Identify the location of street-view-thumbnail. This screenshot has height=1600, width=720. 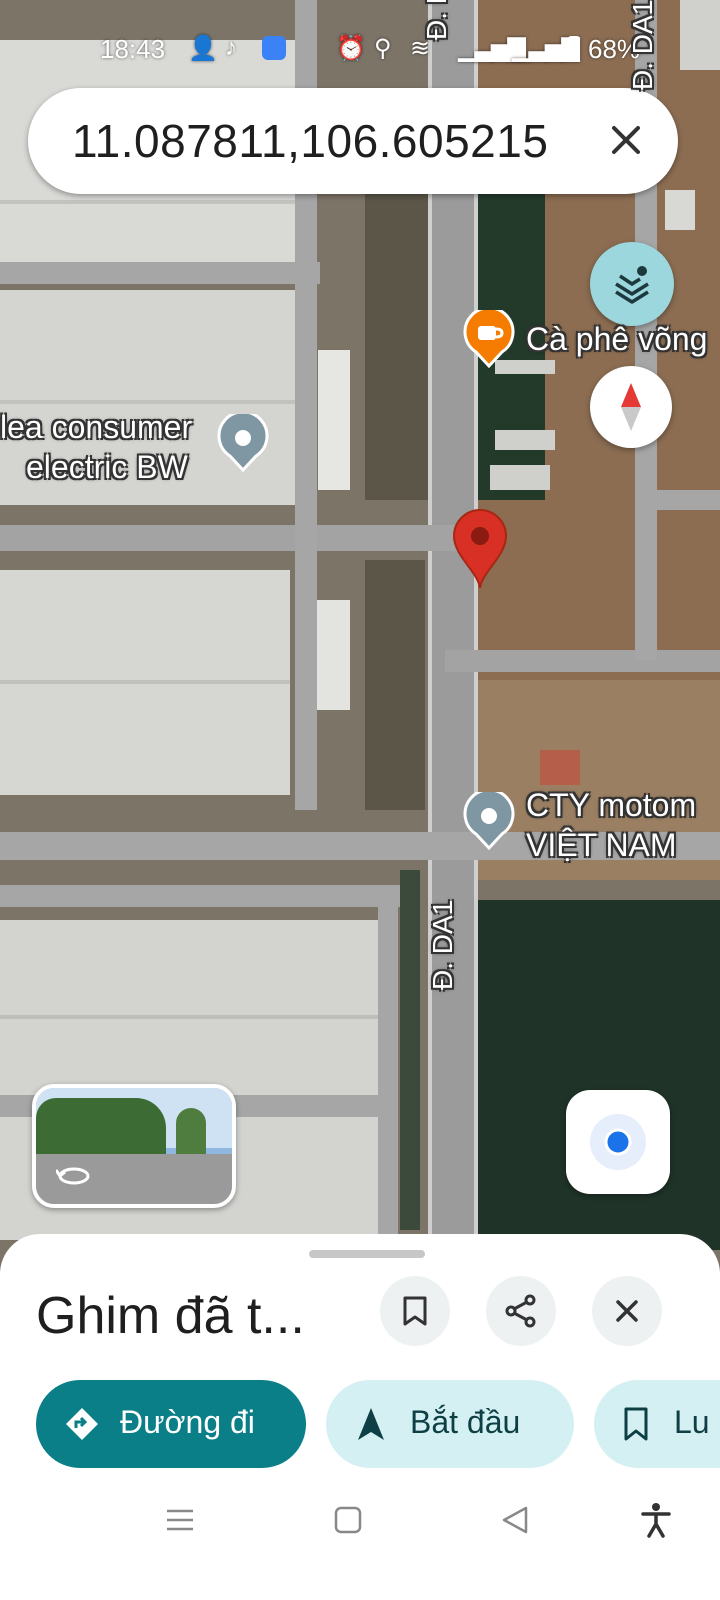
(134, 1146).